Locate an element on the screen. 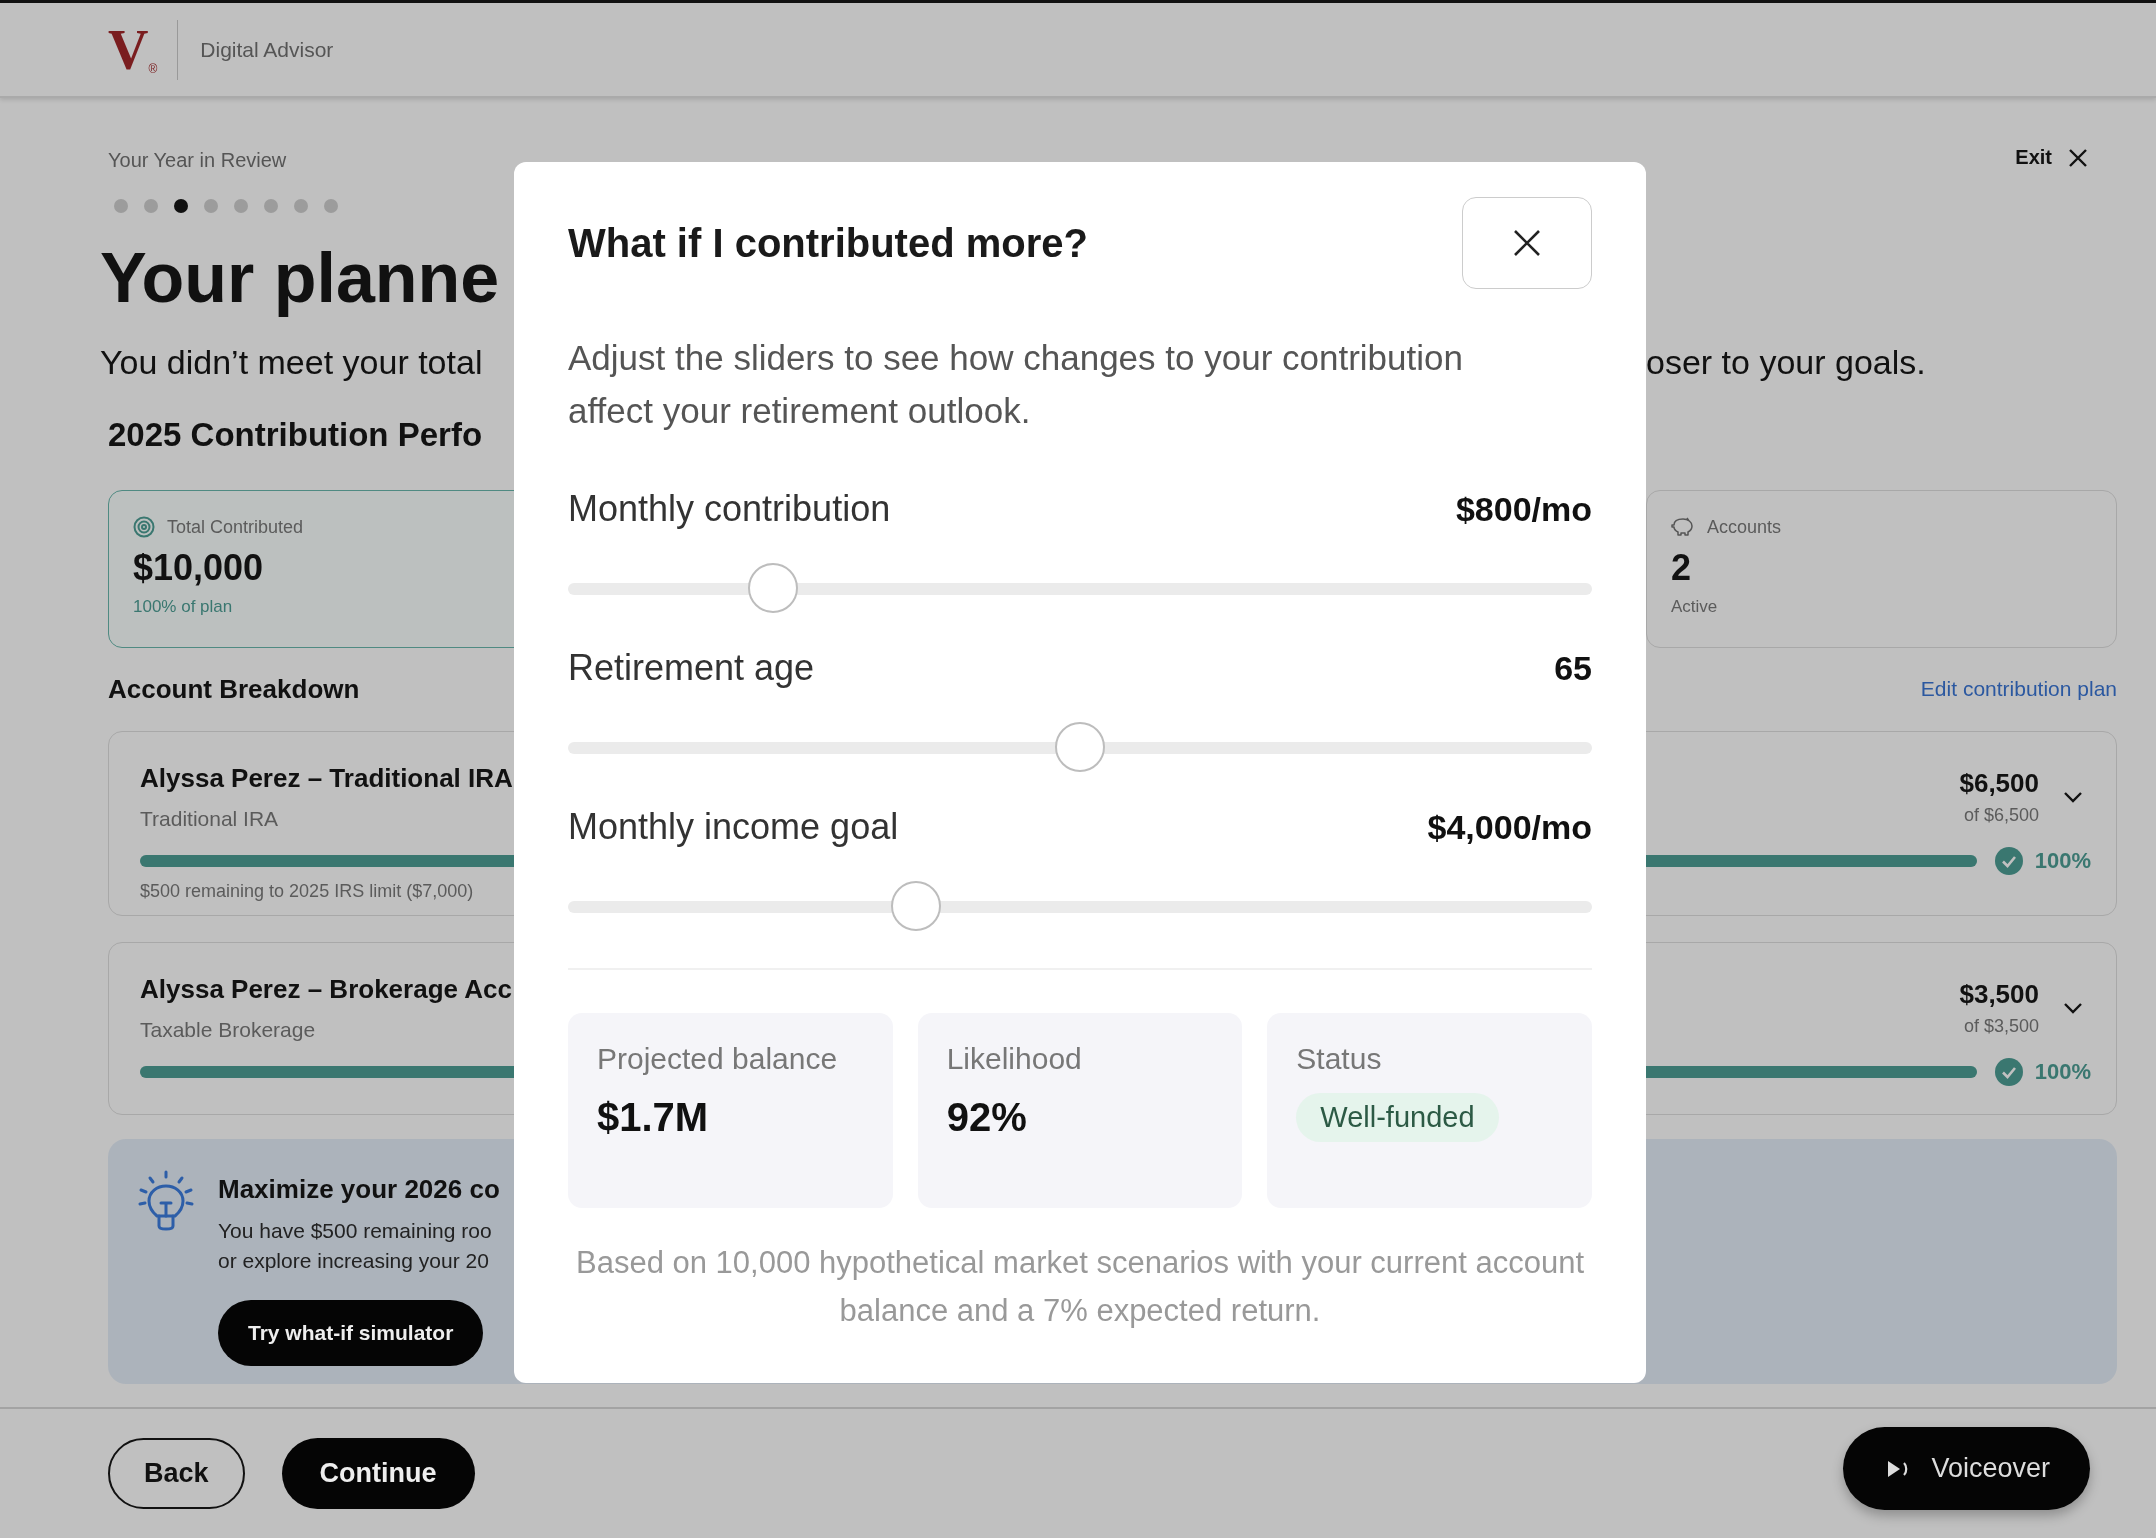  account-type: Taxable Brokerage is located at coordinates (228, 1030).